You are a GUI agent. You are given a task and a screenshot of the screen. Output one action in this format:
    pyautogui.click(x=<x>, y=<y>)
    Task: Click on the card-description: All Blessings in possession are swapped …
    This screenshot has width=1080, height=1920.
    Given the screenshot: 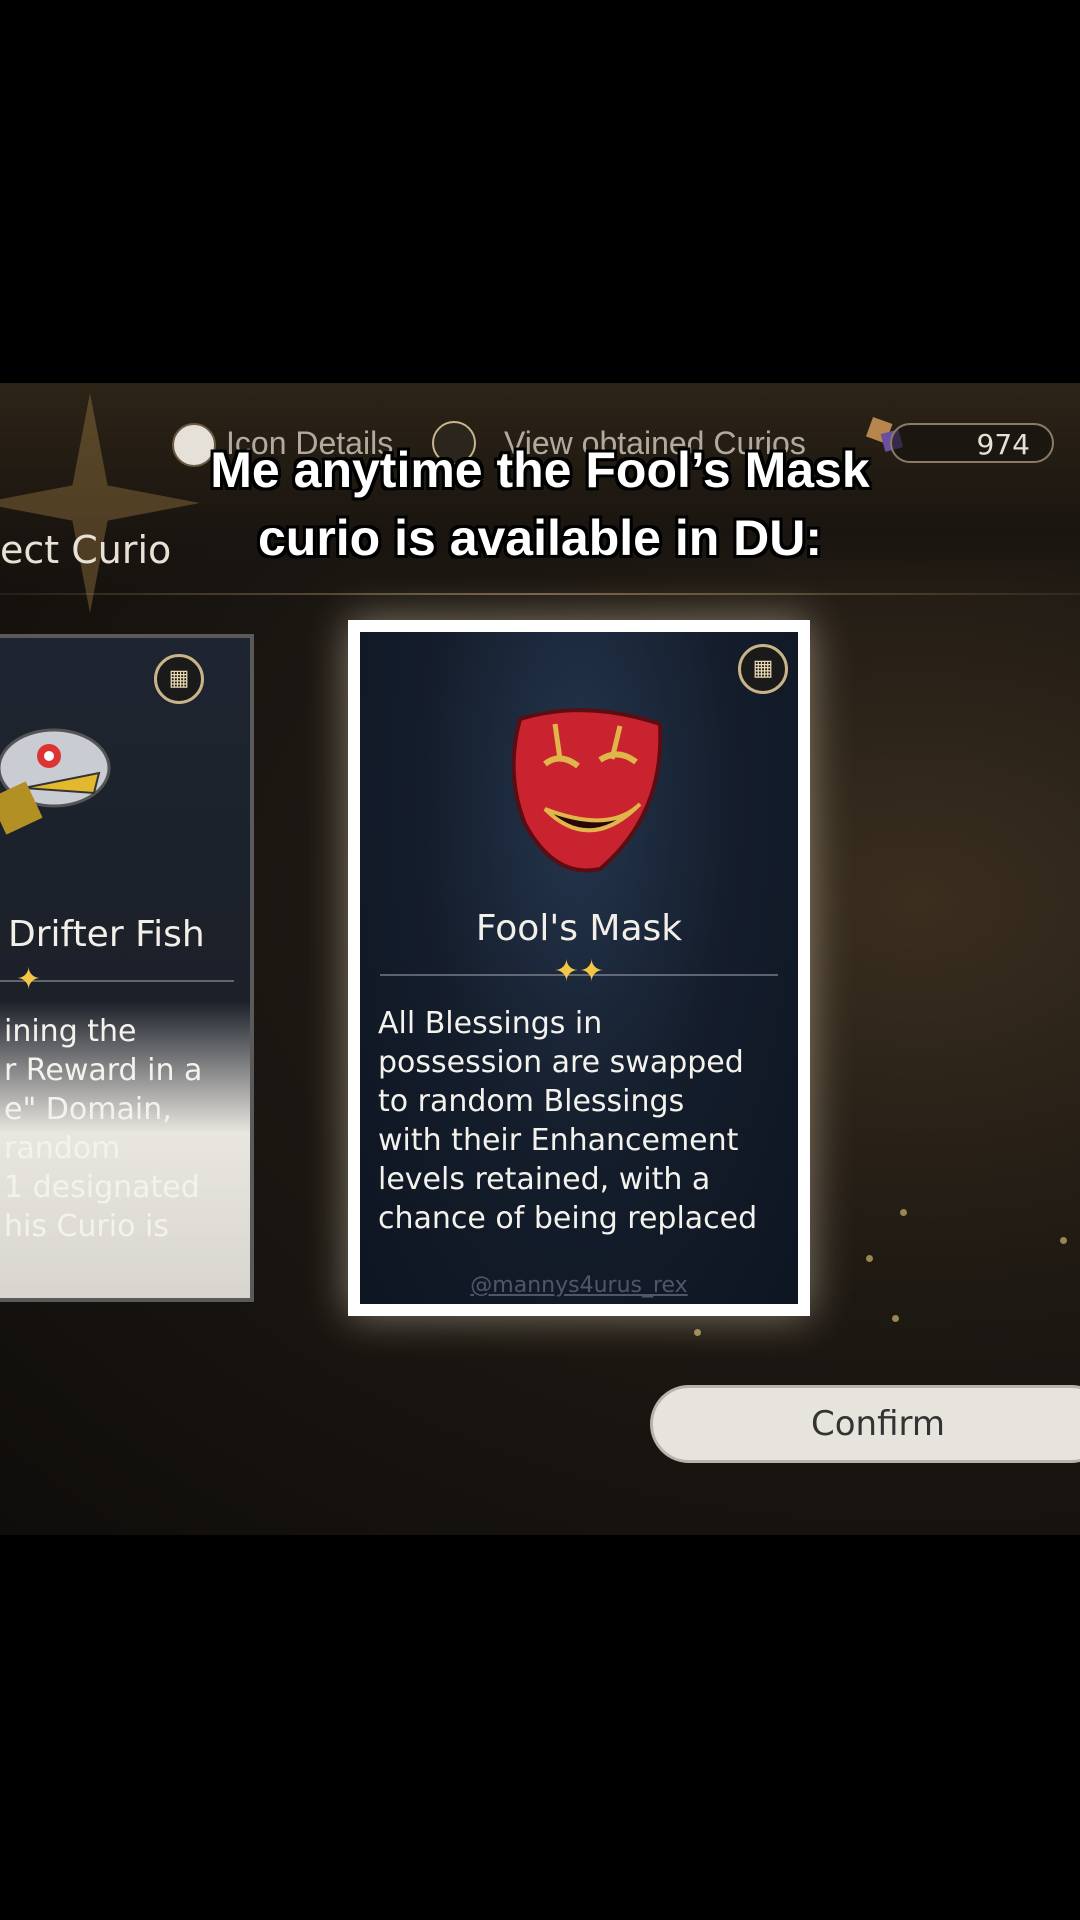 What is the action you would take?
    pyautogui.click(x=568, y=1121)
    